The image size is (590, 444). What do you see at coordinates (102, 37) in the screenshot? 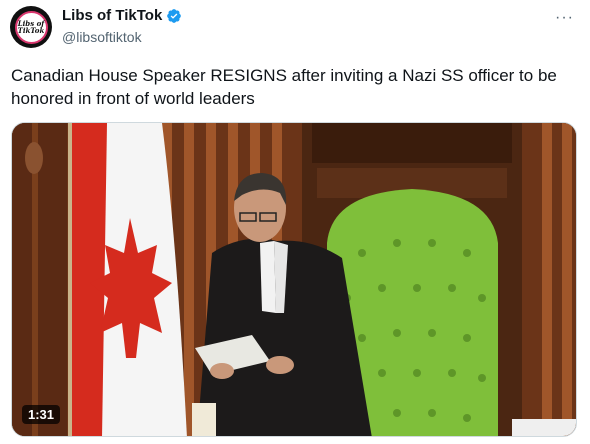
I see `handle: @libsoftiktok` at bounding box center [102, 37].